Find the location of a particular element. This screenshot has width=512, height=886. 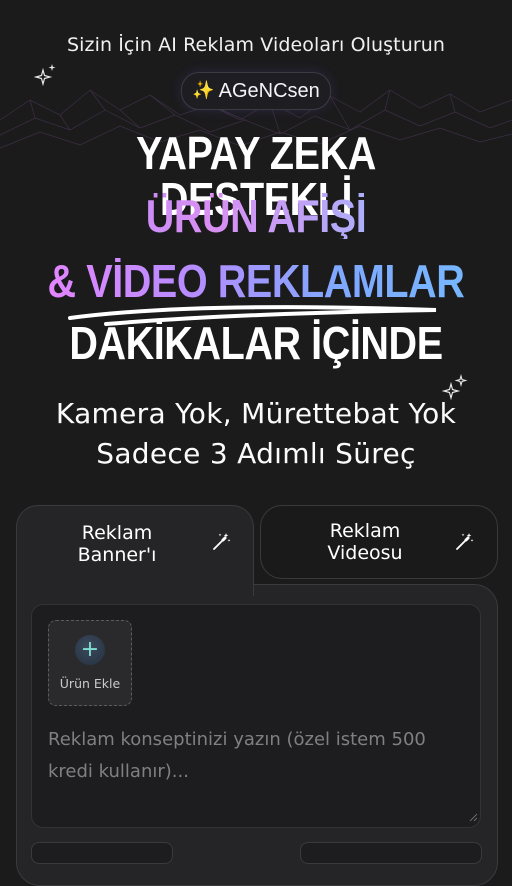

tab-label: Reklam Banner'ı is located at coordinates (117, 544).